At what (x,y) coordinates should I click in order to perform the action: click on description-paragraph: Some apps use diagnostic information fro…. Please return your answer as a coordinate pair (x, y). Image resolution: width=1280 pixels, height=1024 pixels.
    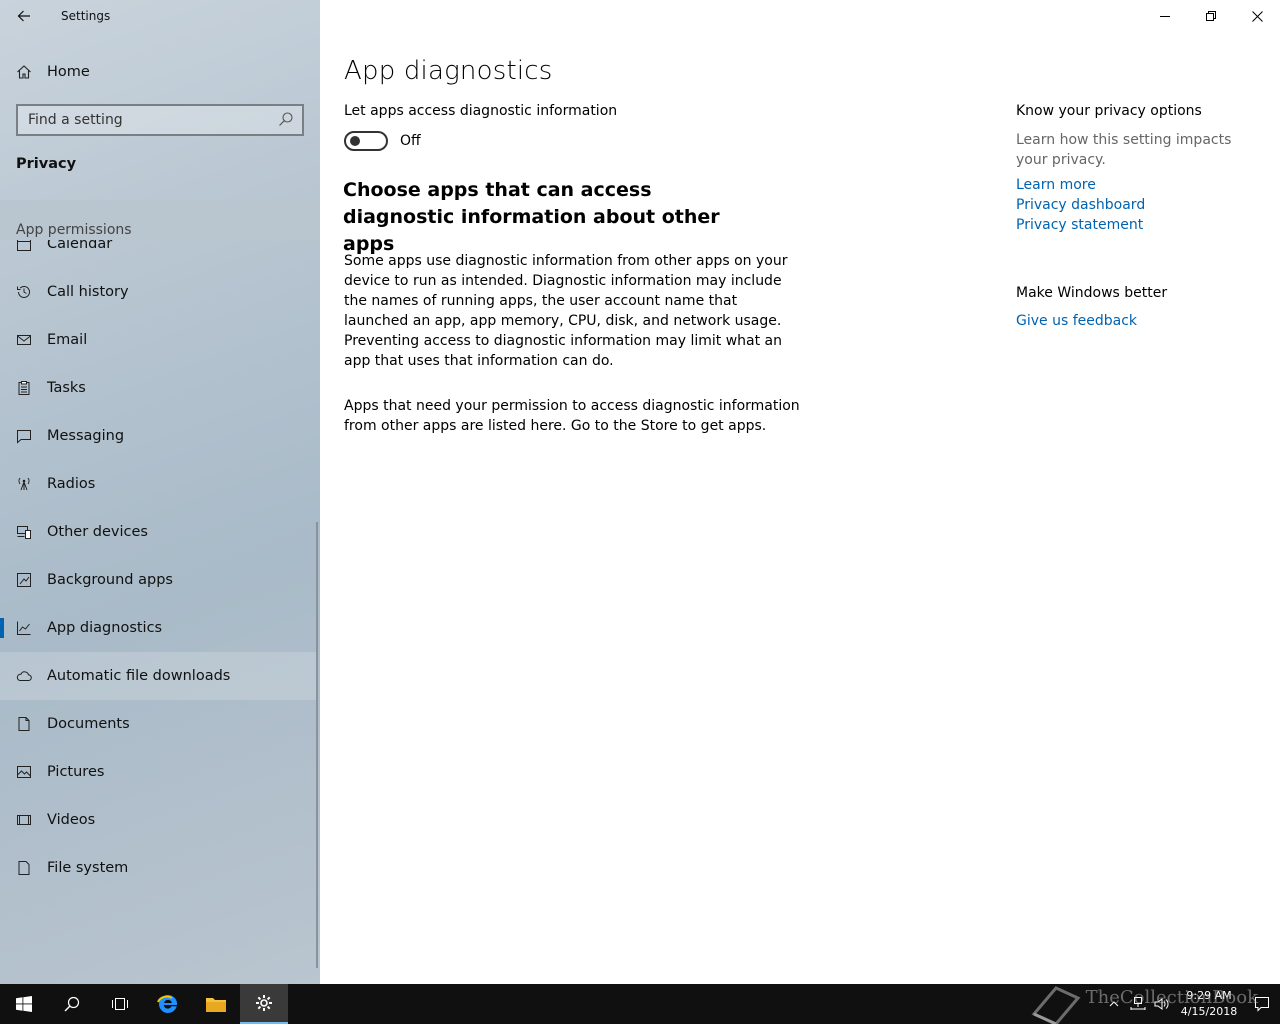
    Looking at the image, I should click on (566, 311).